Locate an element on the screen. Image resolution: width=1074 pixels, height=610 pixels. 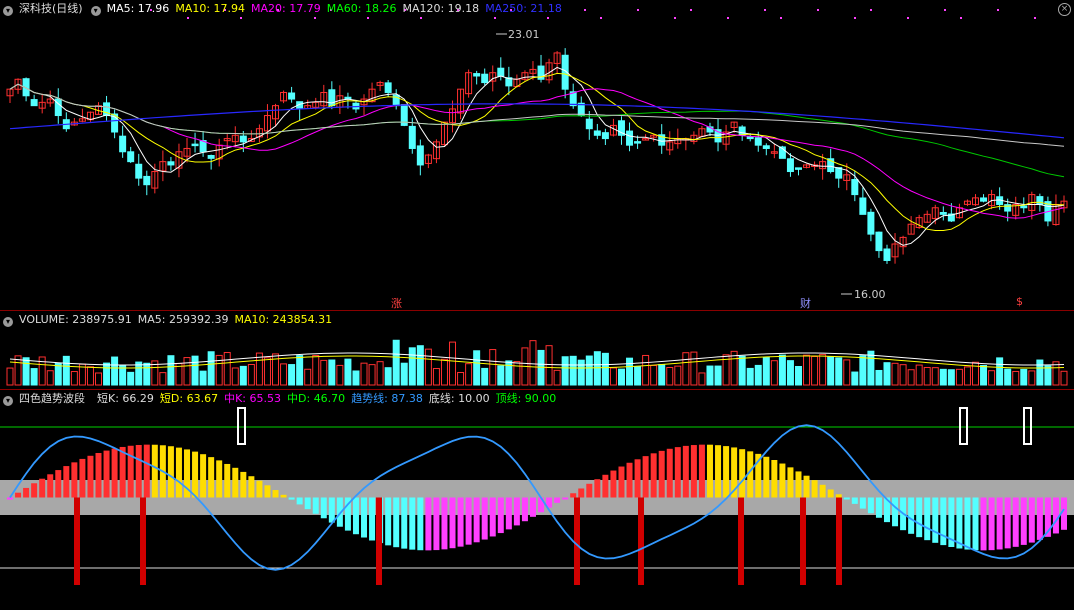
dropdown-circle-icon: ▾ is located at coordinates (95, 11).